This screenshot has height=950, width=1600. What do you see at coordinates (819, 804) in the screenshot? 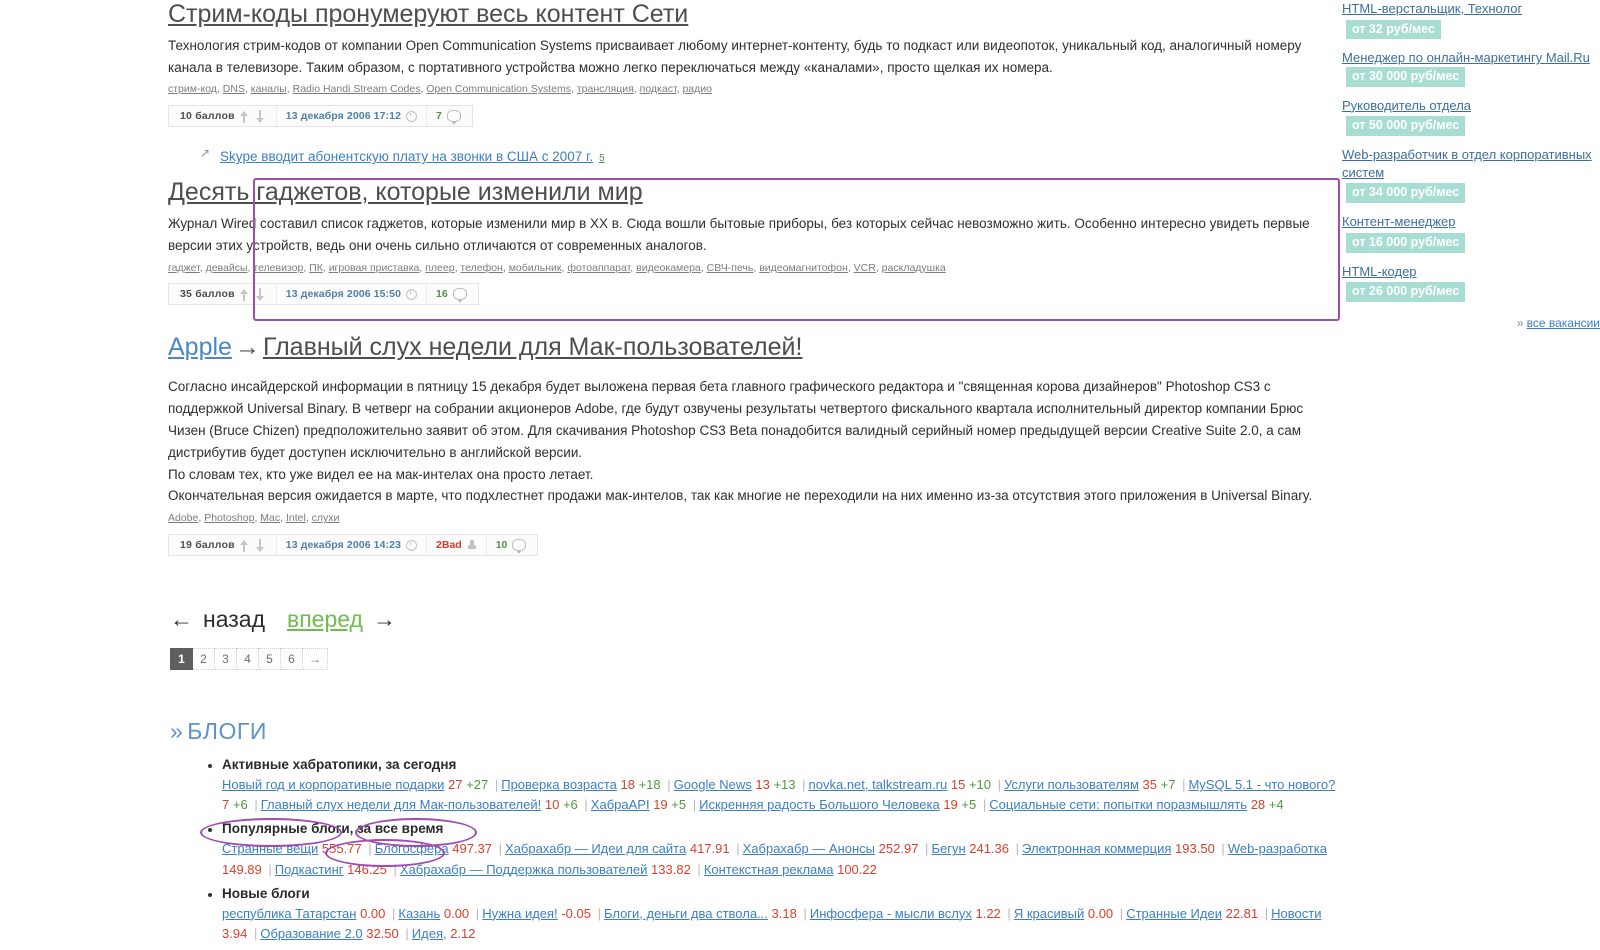
I see `blog-item-link: Искренняя радость Большого Человека` at bounding box center [819, 804].